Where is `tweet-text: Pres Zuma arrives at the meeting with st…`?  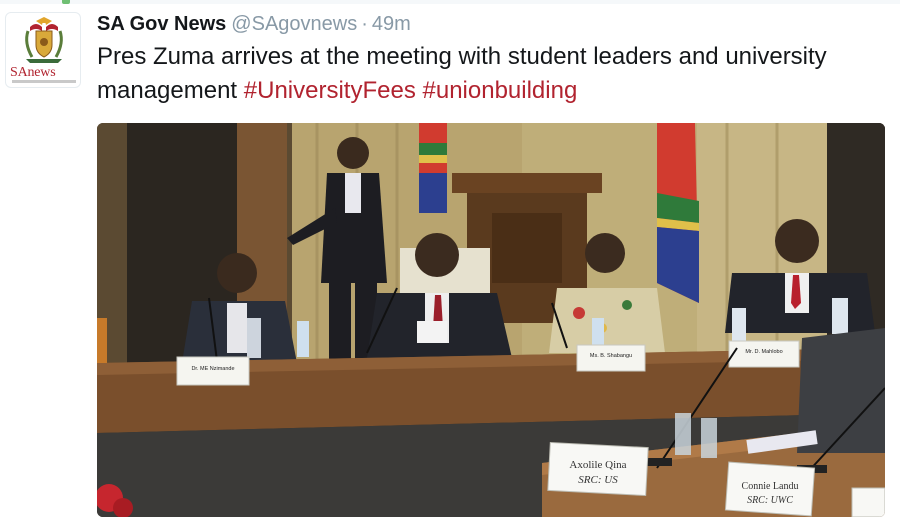 tweet-text: Pres Zuma arrives at the meeting with st… is located at coordinates (492, 74).